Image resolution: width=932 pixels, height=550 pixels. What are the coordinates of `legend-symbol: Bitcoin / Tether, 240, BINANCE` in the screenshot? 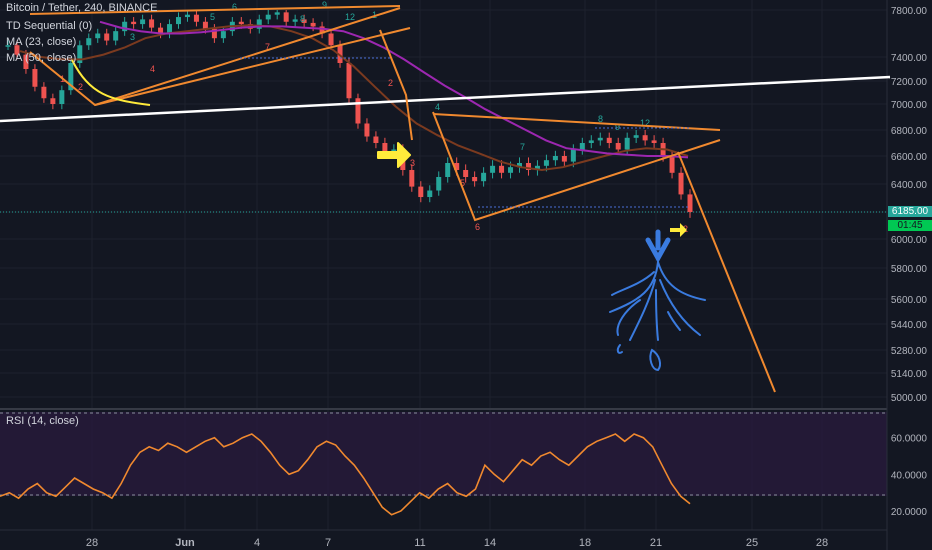 It's located at (81, 8).